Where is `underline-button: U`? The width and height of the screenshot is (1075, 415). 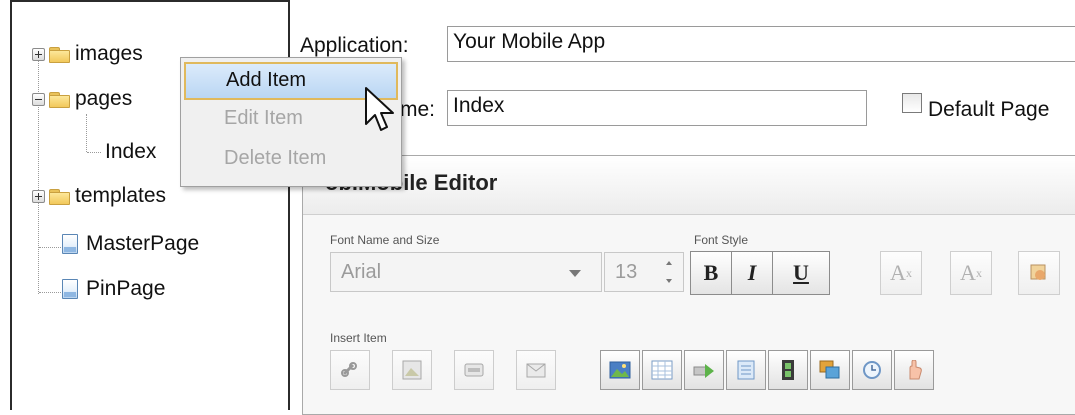 underline-button: U is located at coordinates (801, 273).